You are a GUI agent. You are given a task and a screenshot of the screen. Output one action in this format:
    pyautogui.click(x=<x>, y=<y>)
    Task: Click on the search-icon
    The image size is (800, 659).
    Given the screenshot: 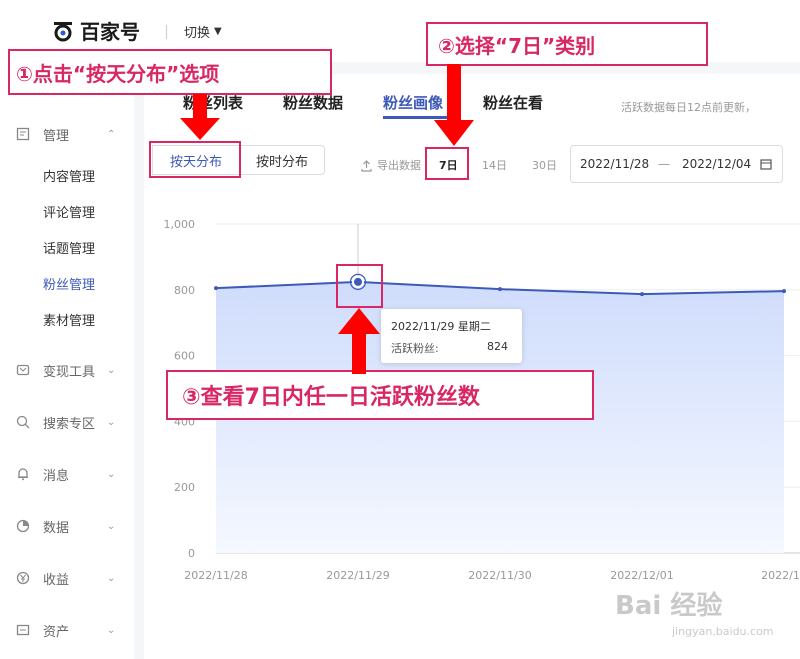 What is the action you would take?
    pyautogui.click(x=23, y=422)
    